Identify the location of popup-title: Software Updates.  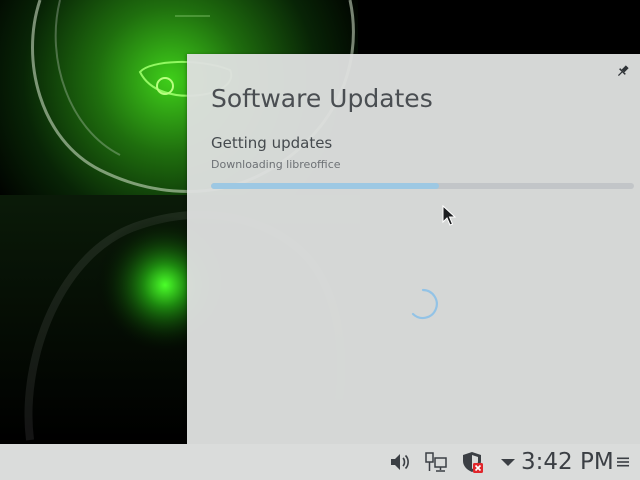
(322, 98).